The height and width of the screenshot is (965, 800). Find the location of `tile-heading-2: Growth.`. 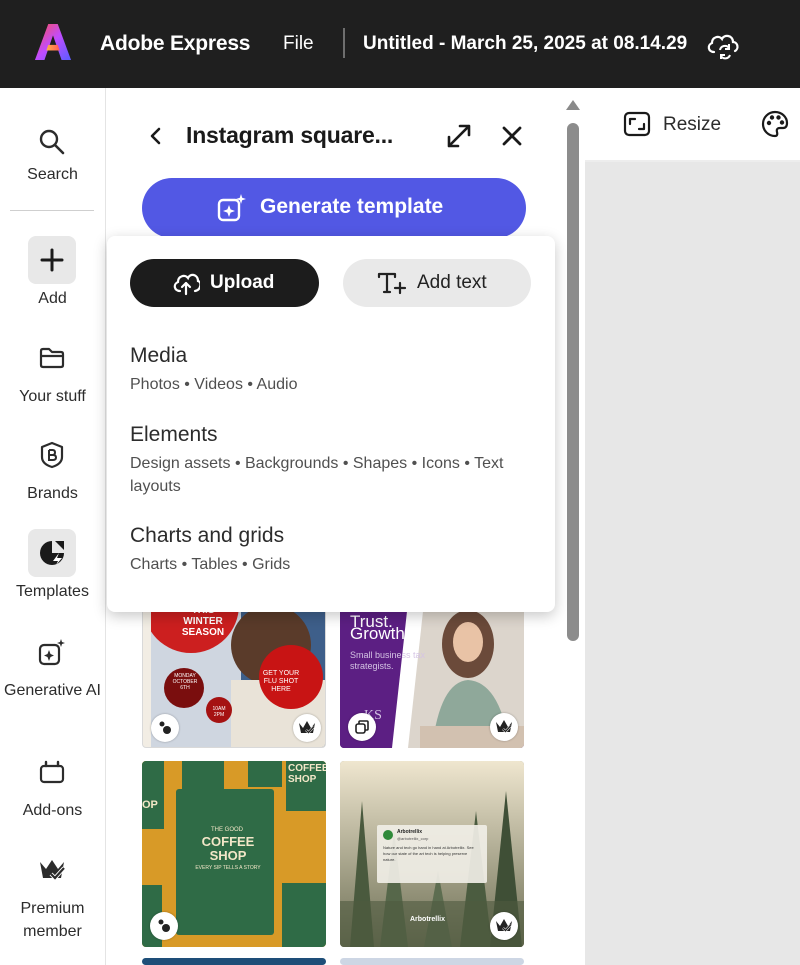

tile-heading-2: Growth. is located at coordinates (380, 633).